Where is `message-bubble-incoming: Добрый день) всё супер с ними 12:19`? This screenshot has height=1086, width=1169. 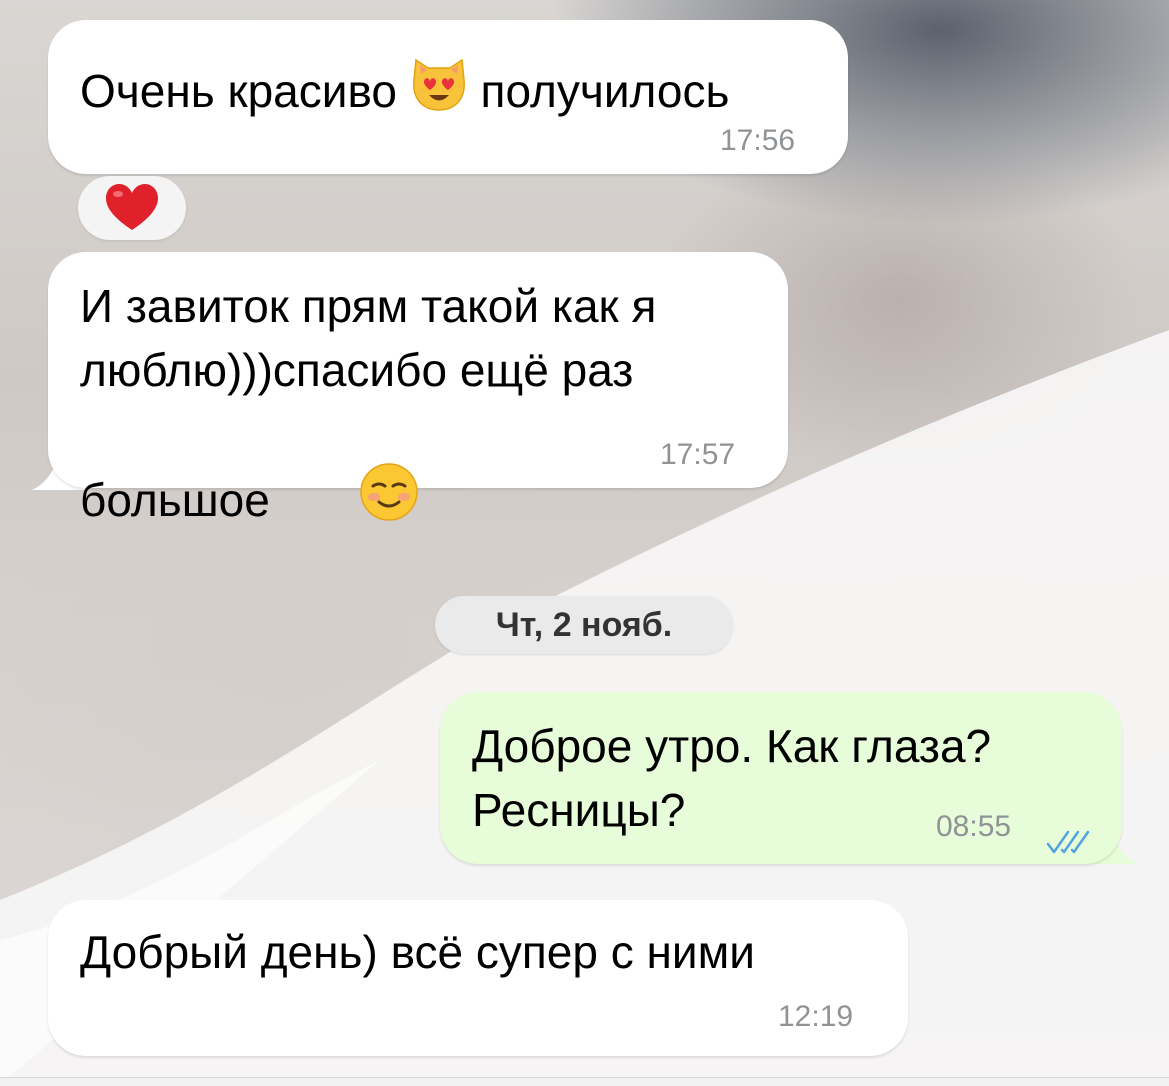 message-bubble-incoming: Добрый день) всё супер с ними 12:19 is located at coordinates (478, 978).